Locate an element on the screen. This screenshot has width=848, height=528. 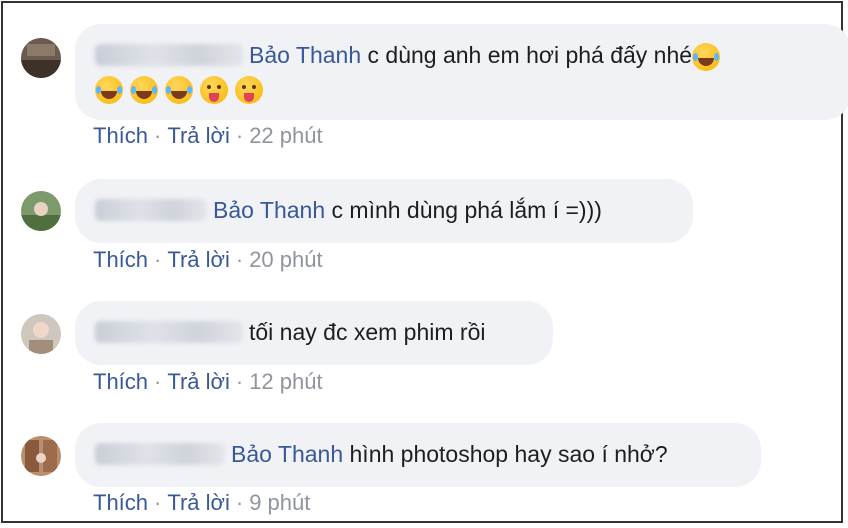
comment-text: c mình dùng phá lắm í =))) is located at coordinates (466, 210).